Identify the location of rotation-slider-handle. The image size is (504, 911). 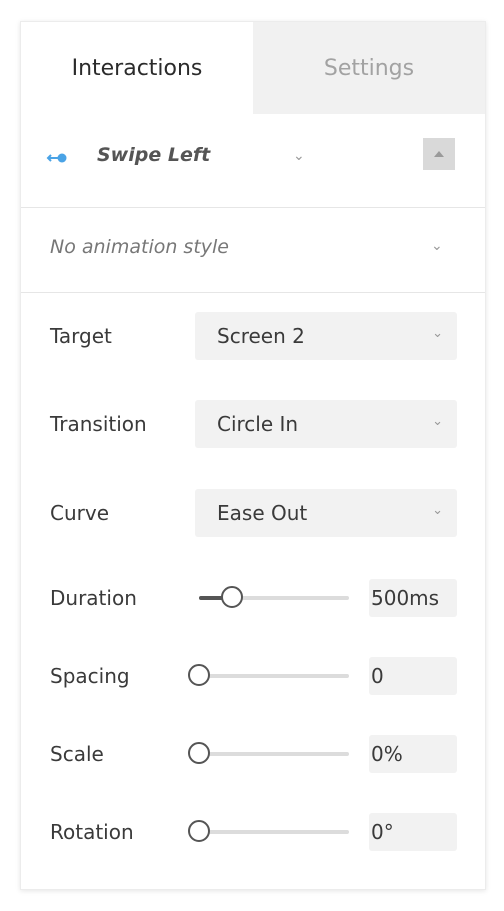
(199, 831).